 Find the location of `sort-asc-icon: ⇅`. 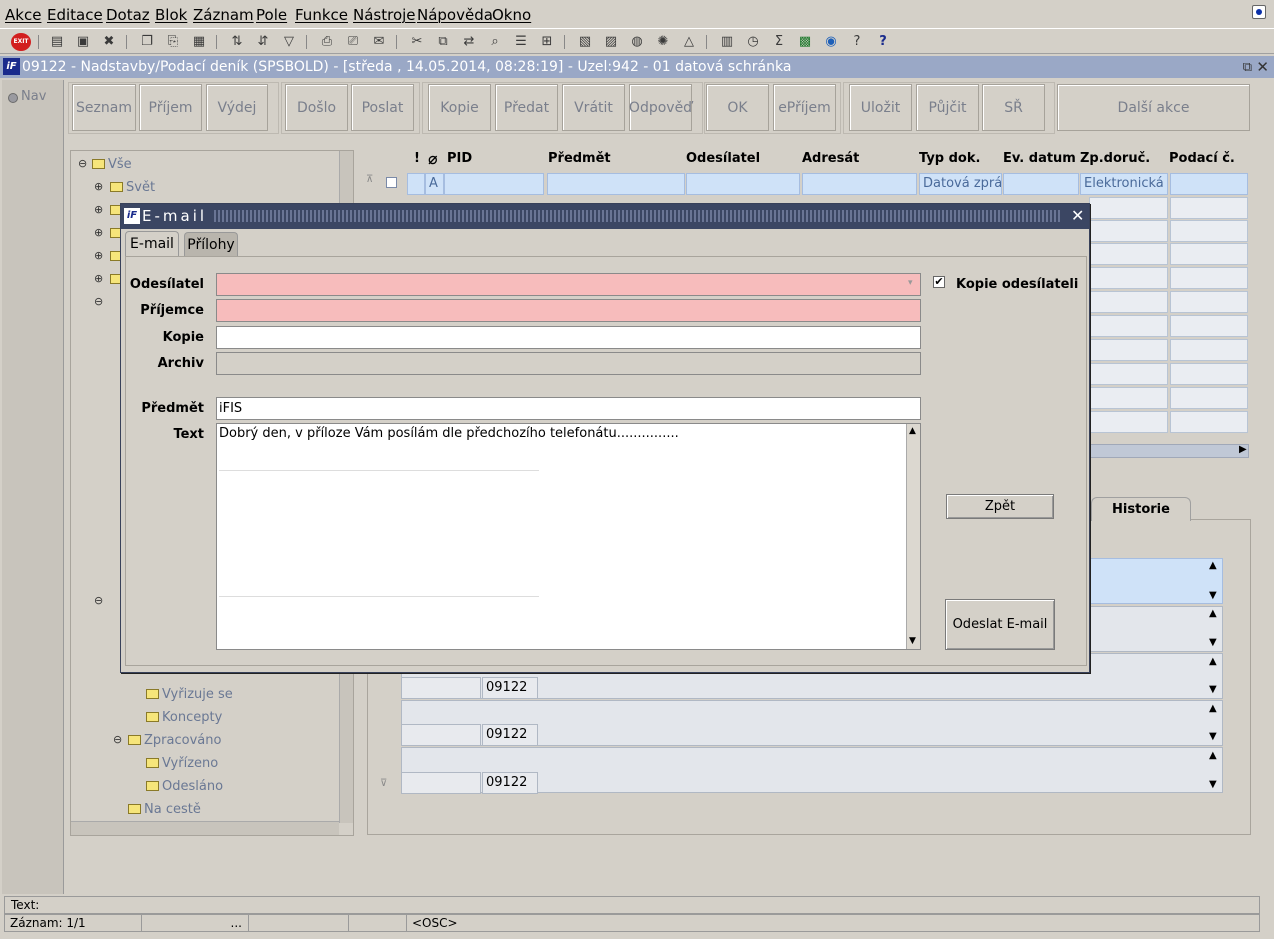

sort-asc-icon: ⇅ is located at coordinates (237, 42).